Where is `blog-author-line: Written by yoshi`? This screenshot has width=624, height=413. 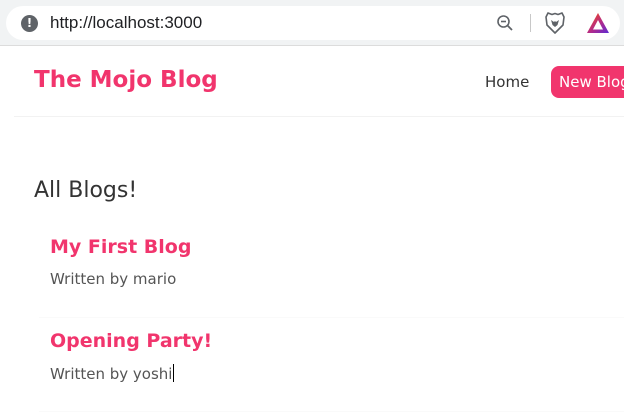 blog-author-line: Written by yoshi is located at coordinates (112, 373).